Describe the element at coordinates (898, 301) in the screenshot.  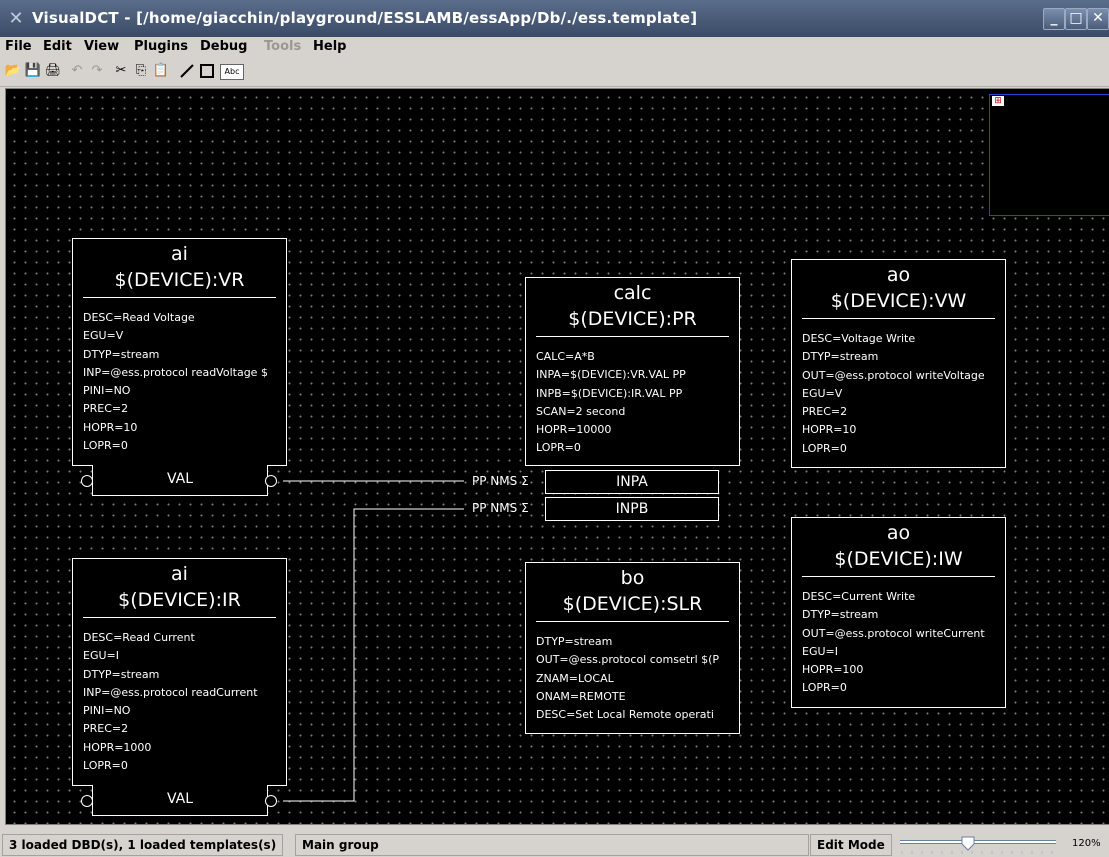
I see `record-name: $(DEVICE):VW` at that location.